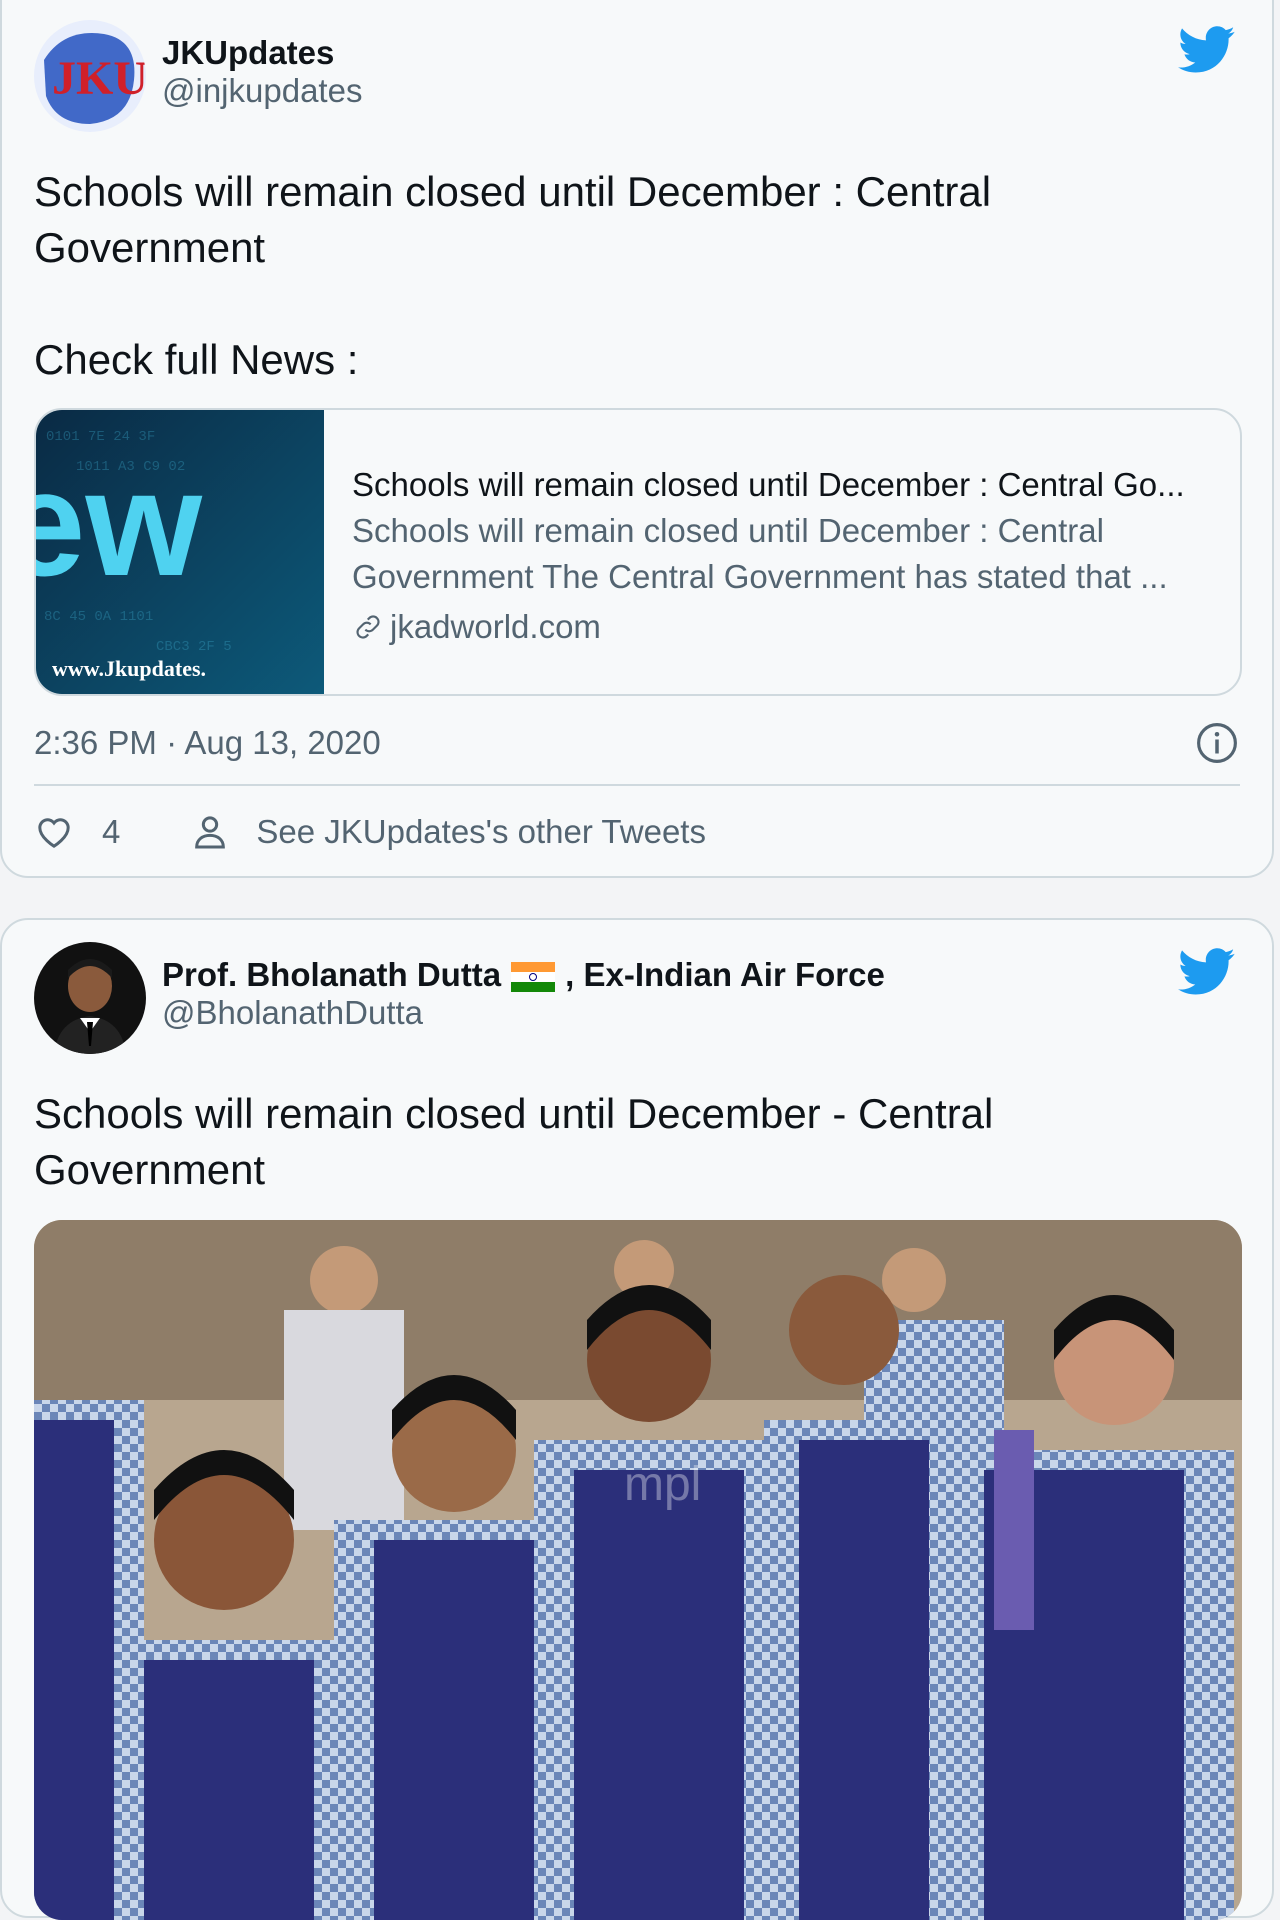 This screenshot has height=1920, width=1280. Describe the element at coordinates (787, 627) in the screenshot. I see `card-domain: jkadworld.com` at that location.